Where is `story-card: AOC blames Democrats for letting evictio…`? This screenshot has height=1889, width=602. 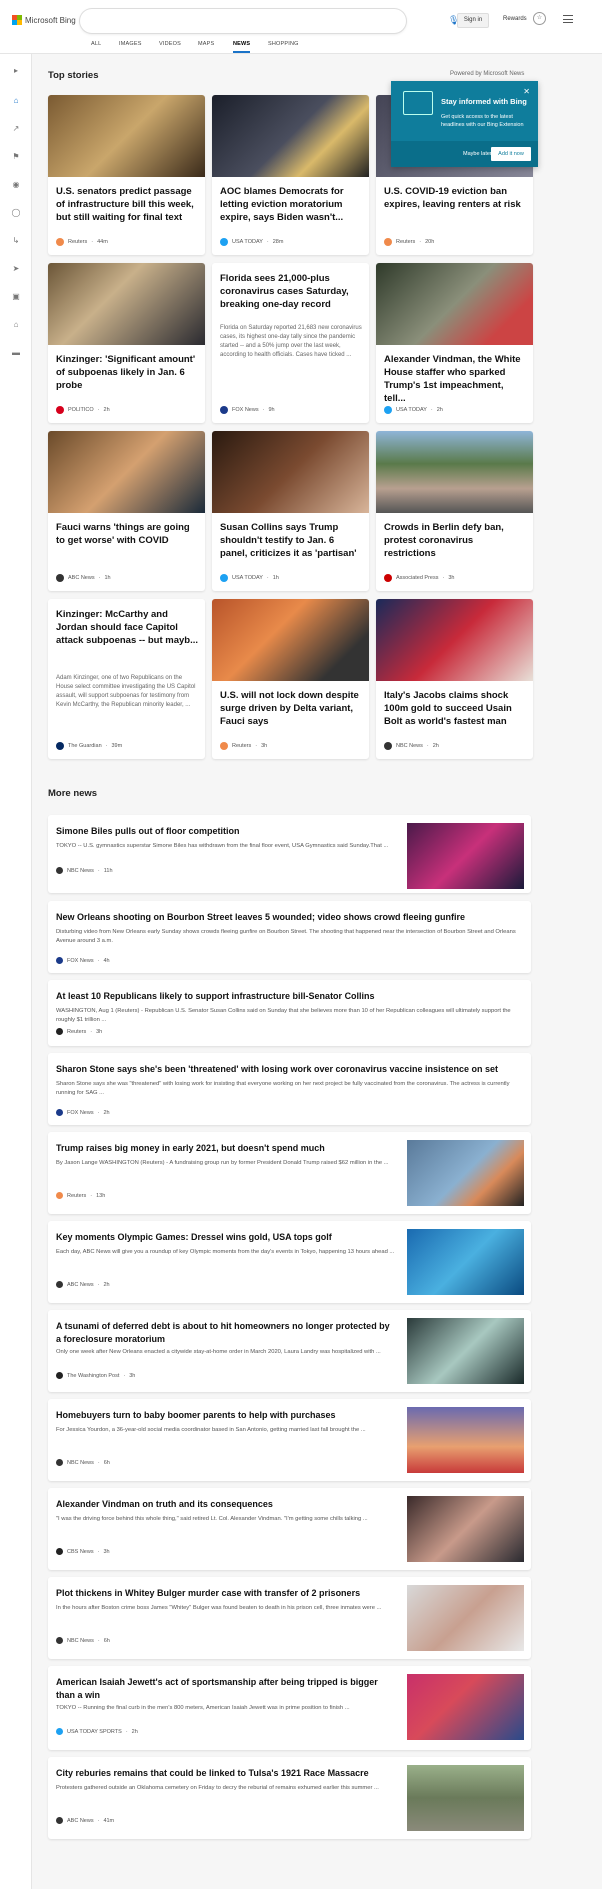
story-card: AOC blames Democrats for letting evictio… is located at coordinates (290, 175).